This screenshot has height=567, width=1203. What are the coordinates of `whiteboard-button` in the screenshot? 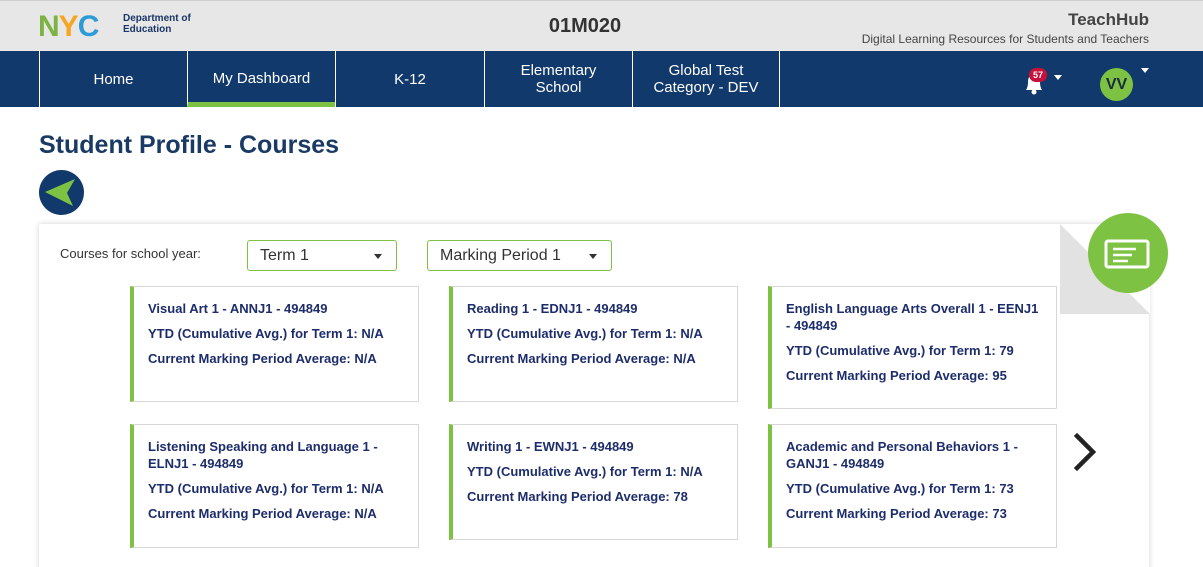 It's located at (1128, 253).